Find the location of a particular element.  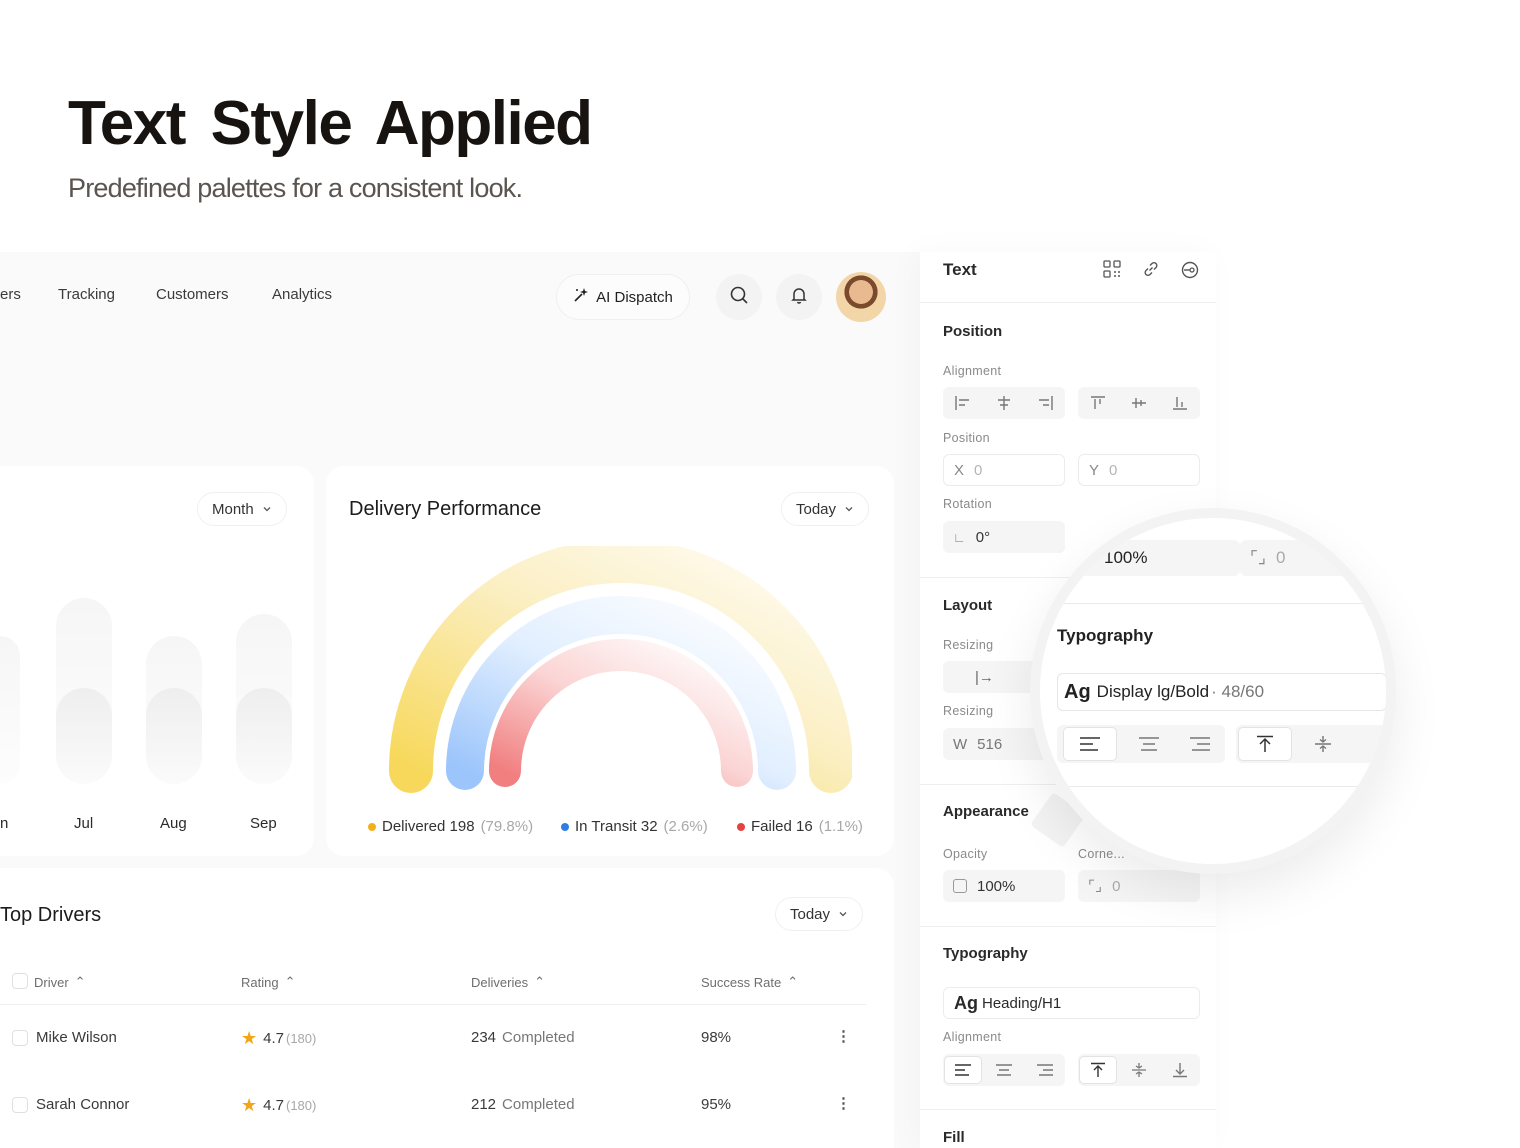

nav-item-customers: Customers is located at coordinates (192, 294).